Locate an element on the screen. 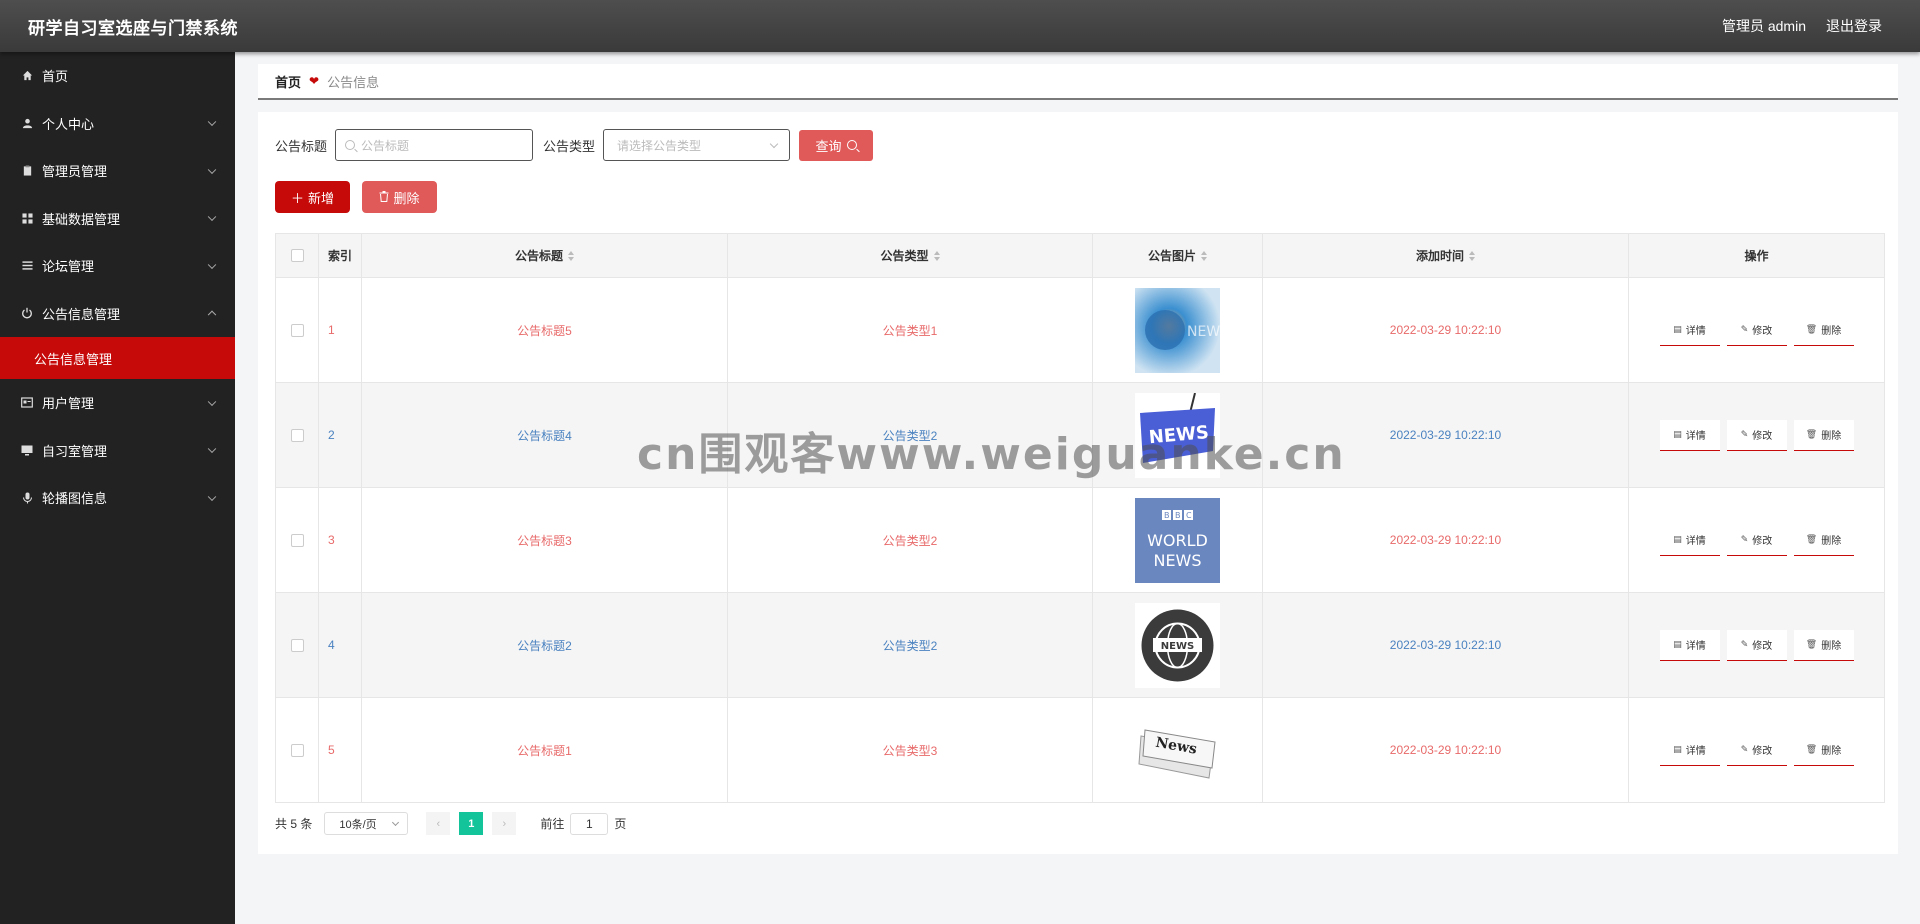  sidebar-item-notice: 公告信息管理 is located at coordinates (117, 314).